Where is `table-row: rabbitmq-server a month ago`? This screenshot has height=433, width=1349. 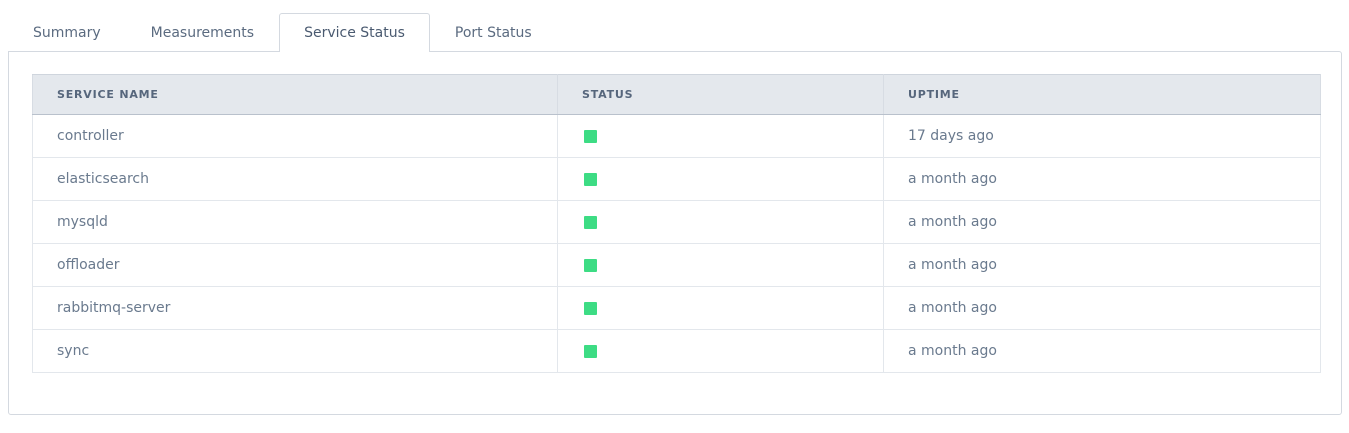
table-row: rabbitmq-server a month ago is located at coordinates (676, 308).